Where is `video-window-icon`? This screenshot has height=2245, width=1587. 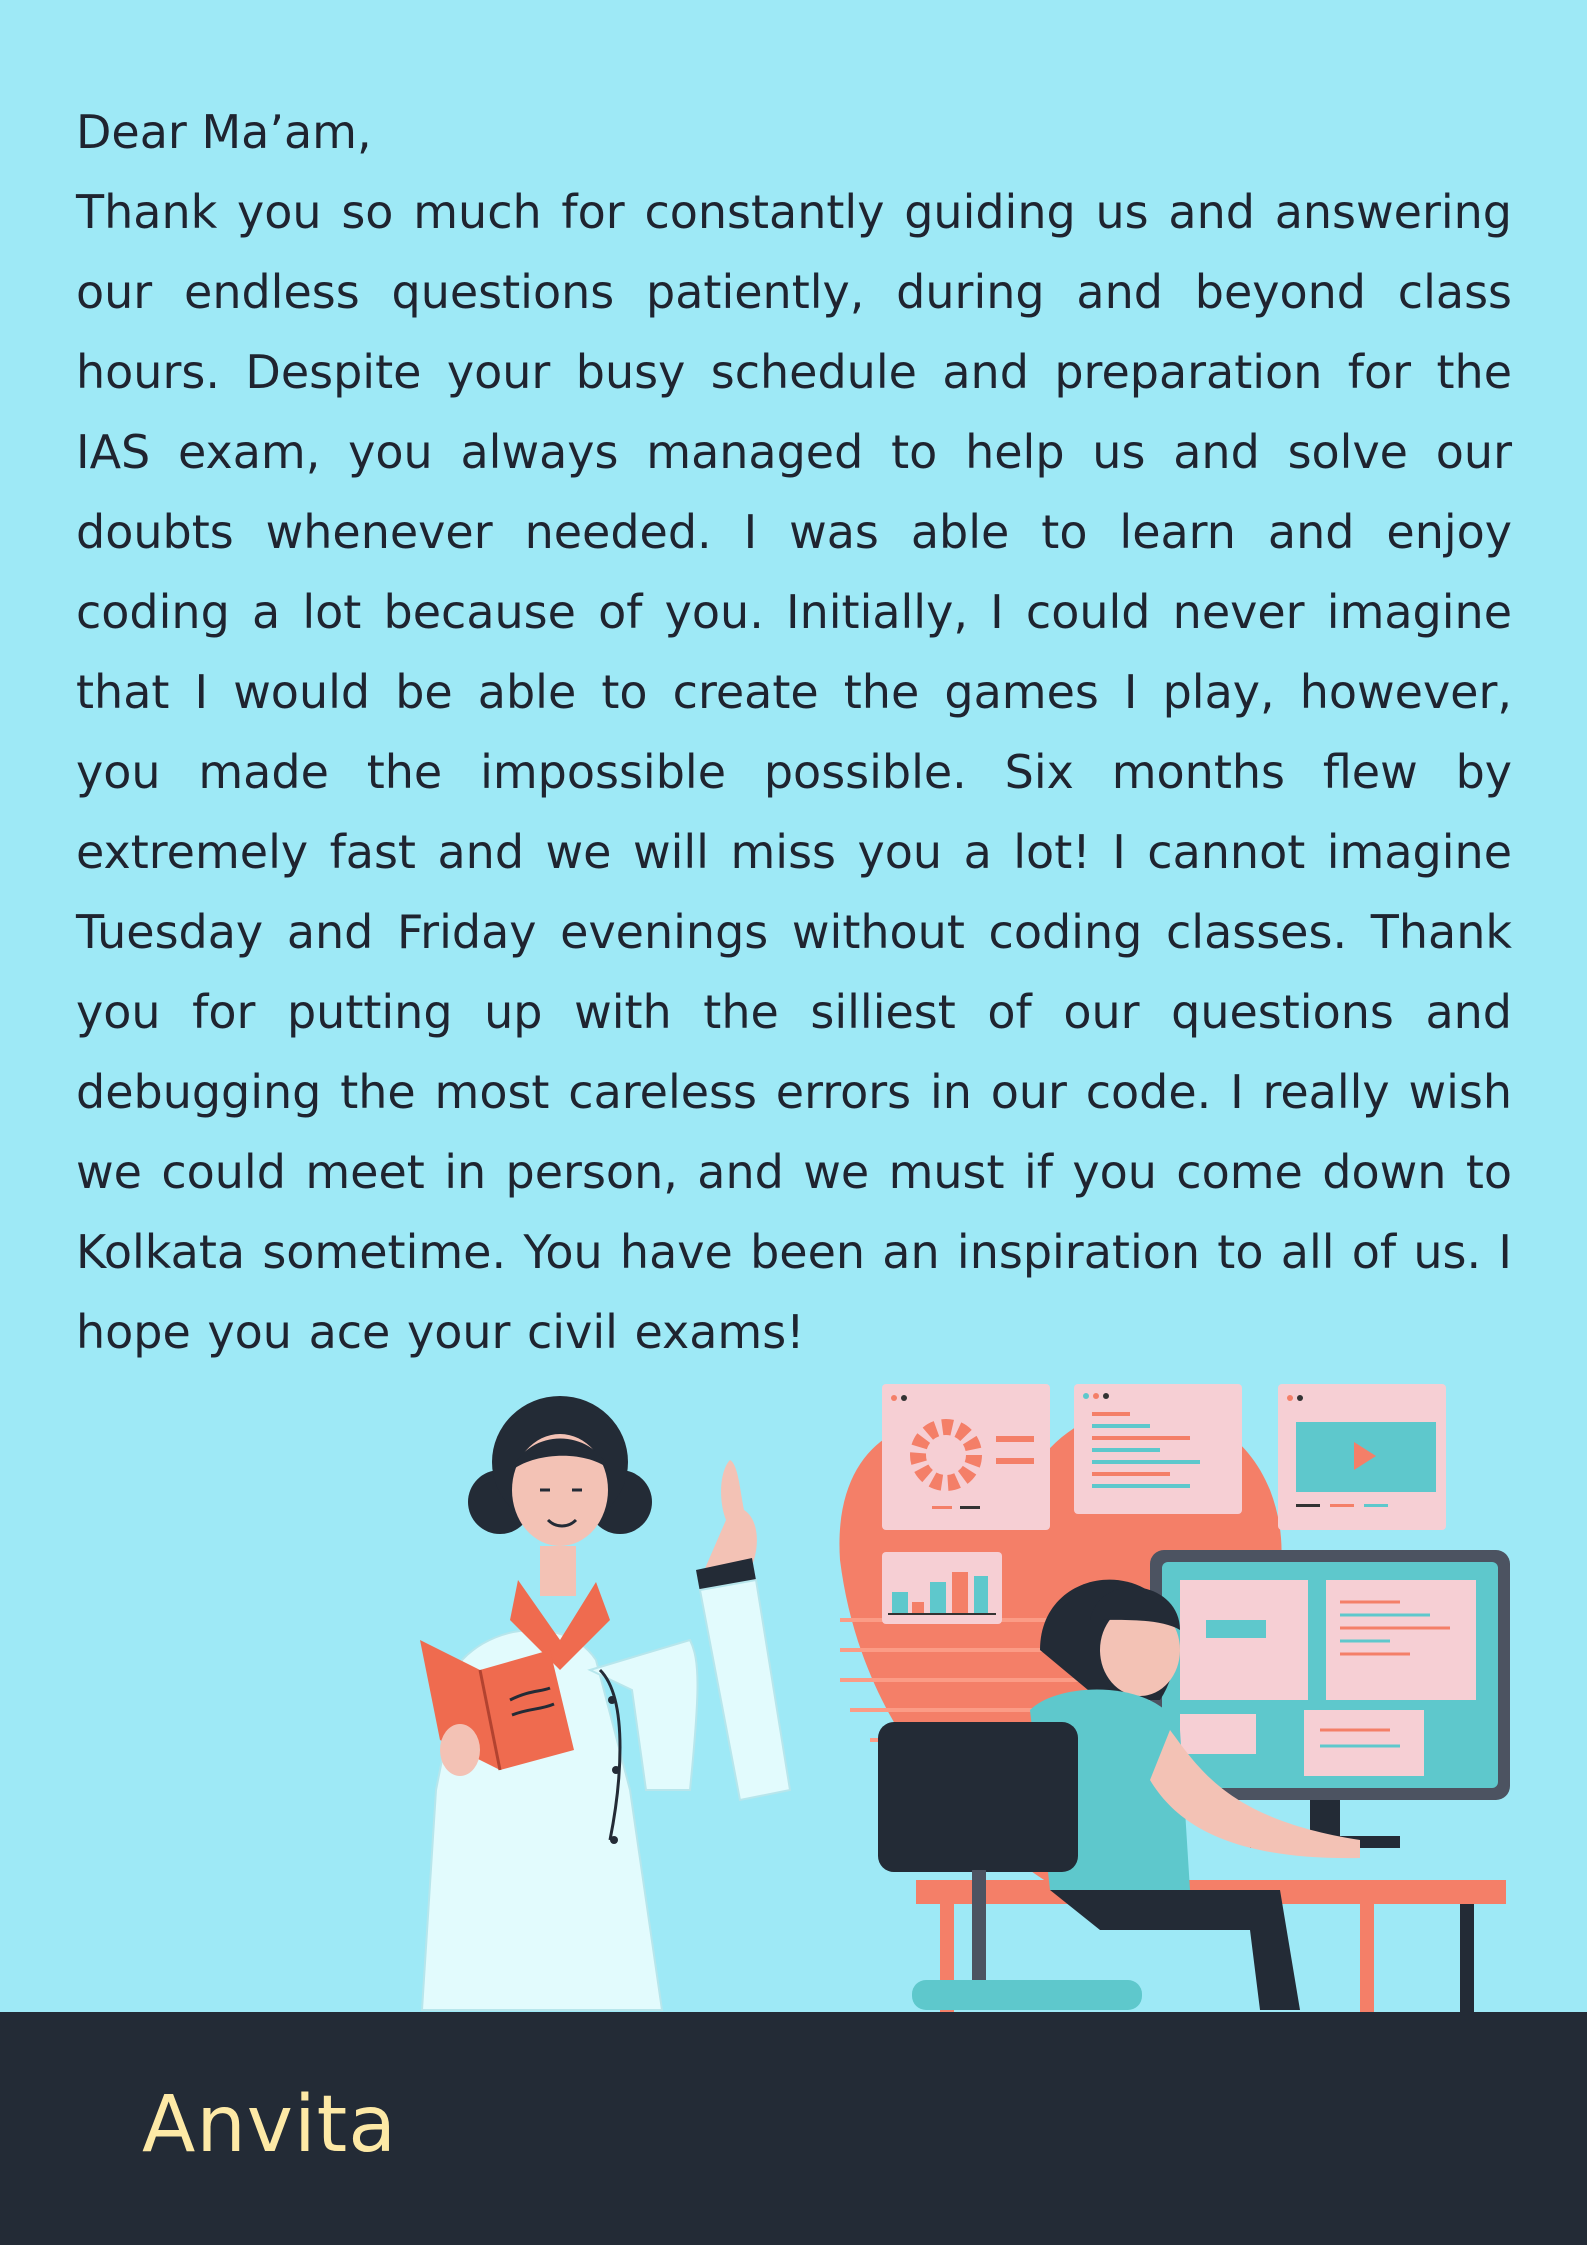 video-window-icon is located at coordinates (1362, 1457).